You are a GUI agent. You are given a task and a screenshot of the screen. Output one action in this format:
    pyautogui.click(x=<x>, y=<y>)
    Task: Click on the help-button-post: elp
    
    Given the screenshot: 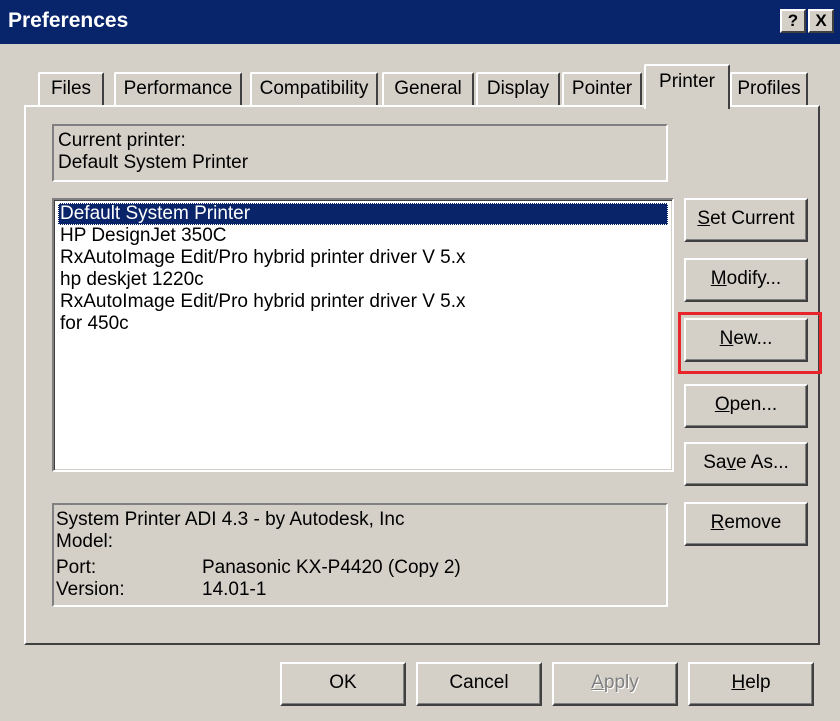 What is the action you would take?
    pyautogui.click(x=758, y=682)
    